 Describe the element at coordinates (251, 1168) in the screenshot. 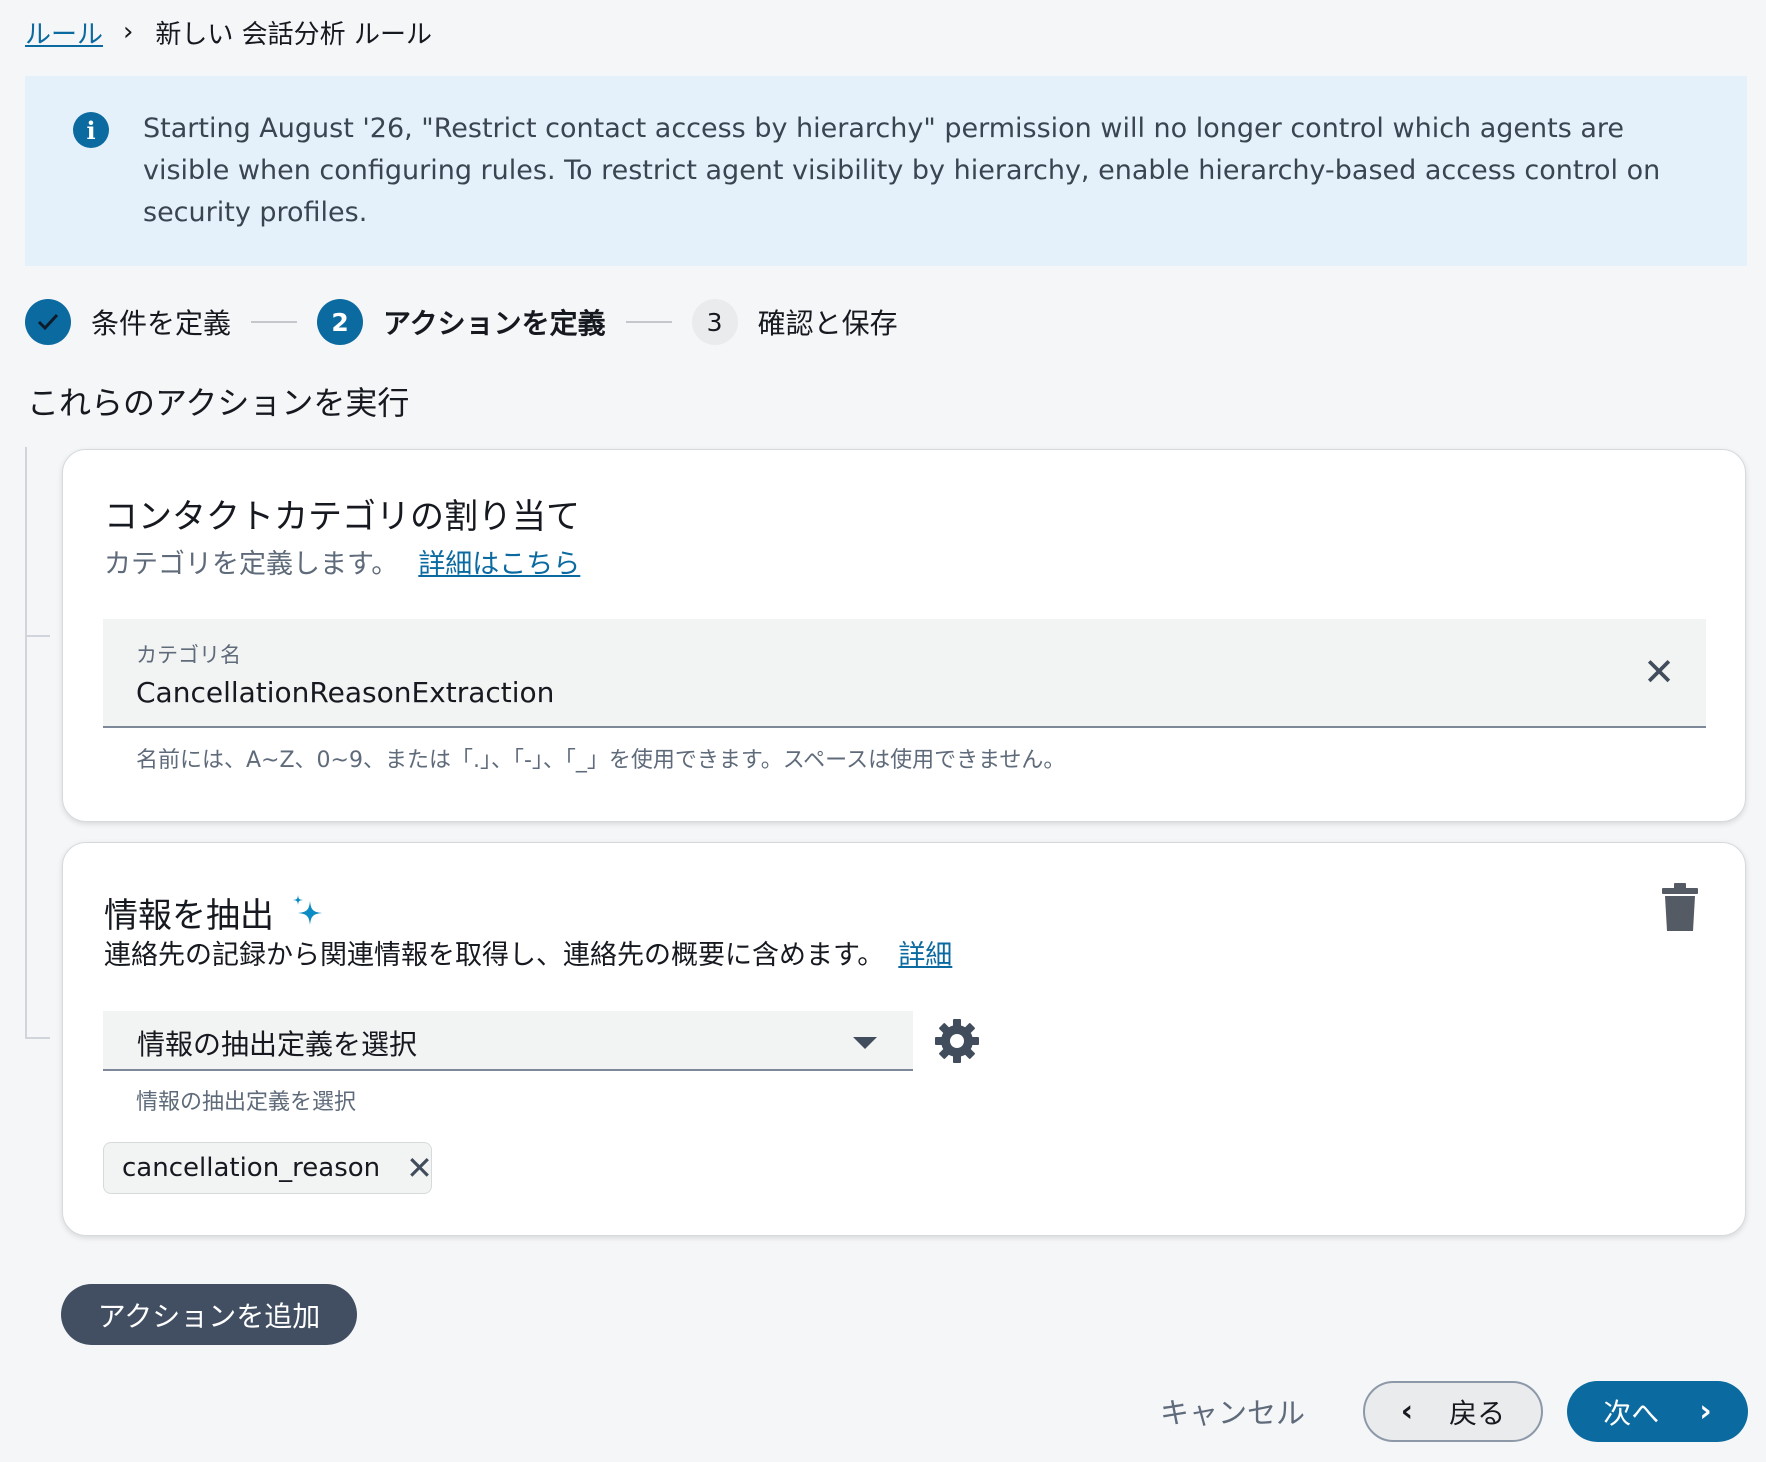

I see `token-label: cancellation_reason` at that location.